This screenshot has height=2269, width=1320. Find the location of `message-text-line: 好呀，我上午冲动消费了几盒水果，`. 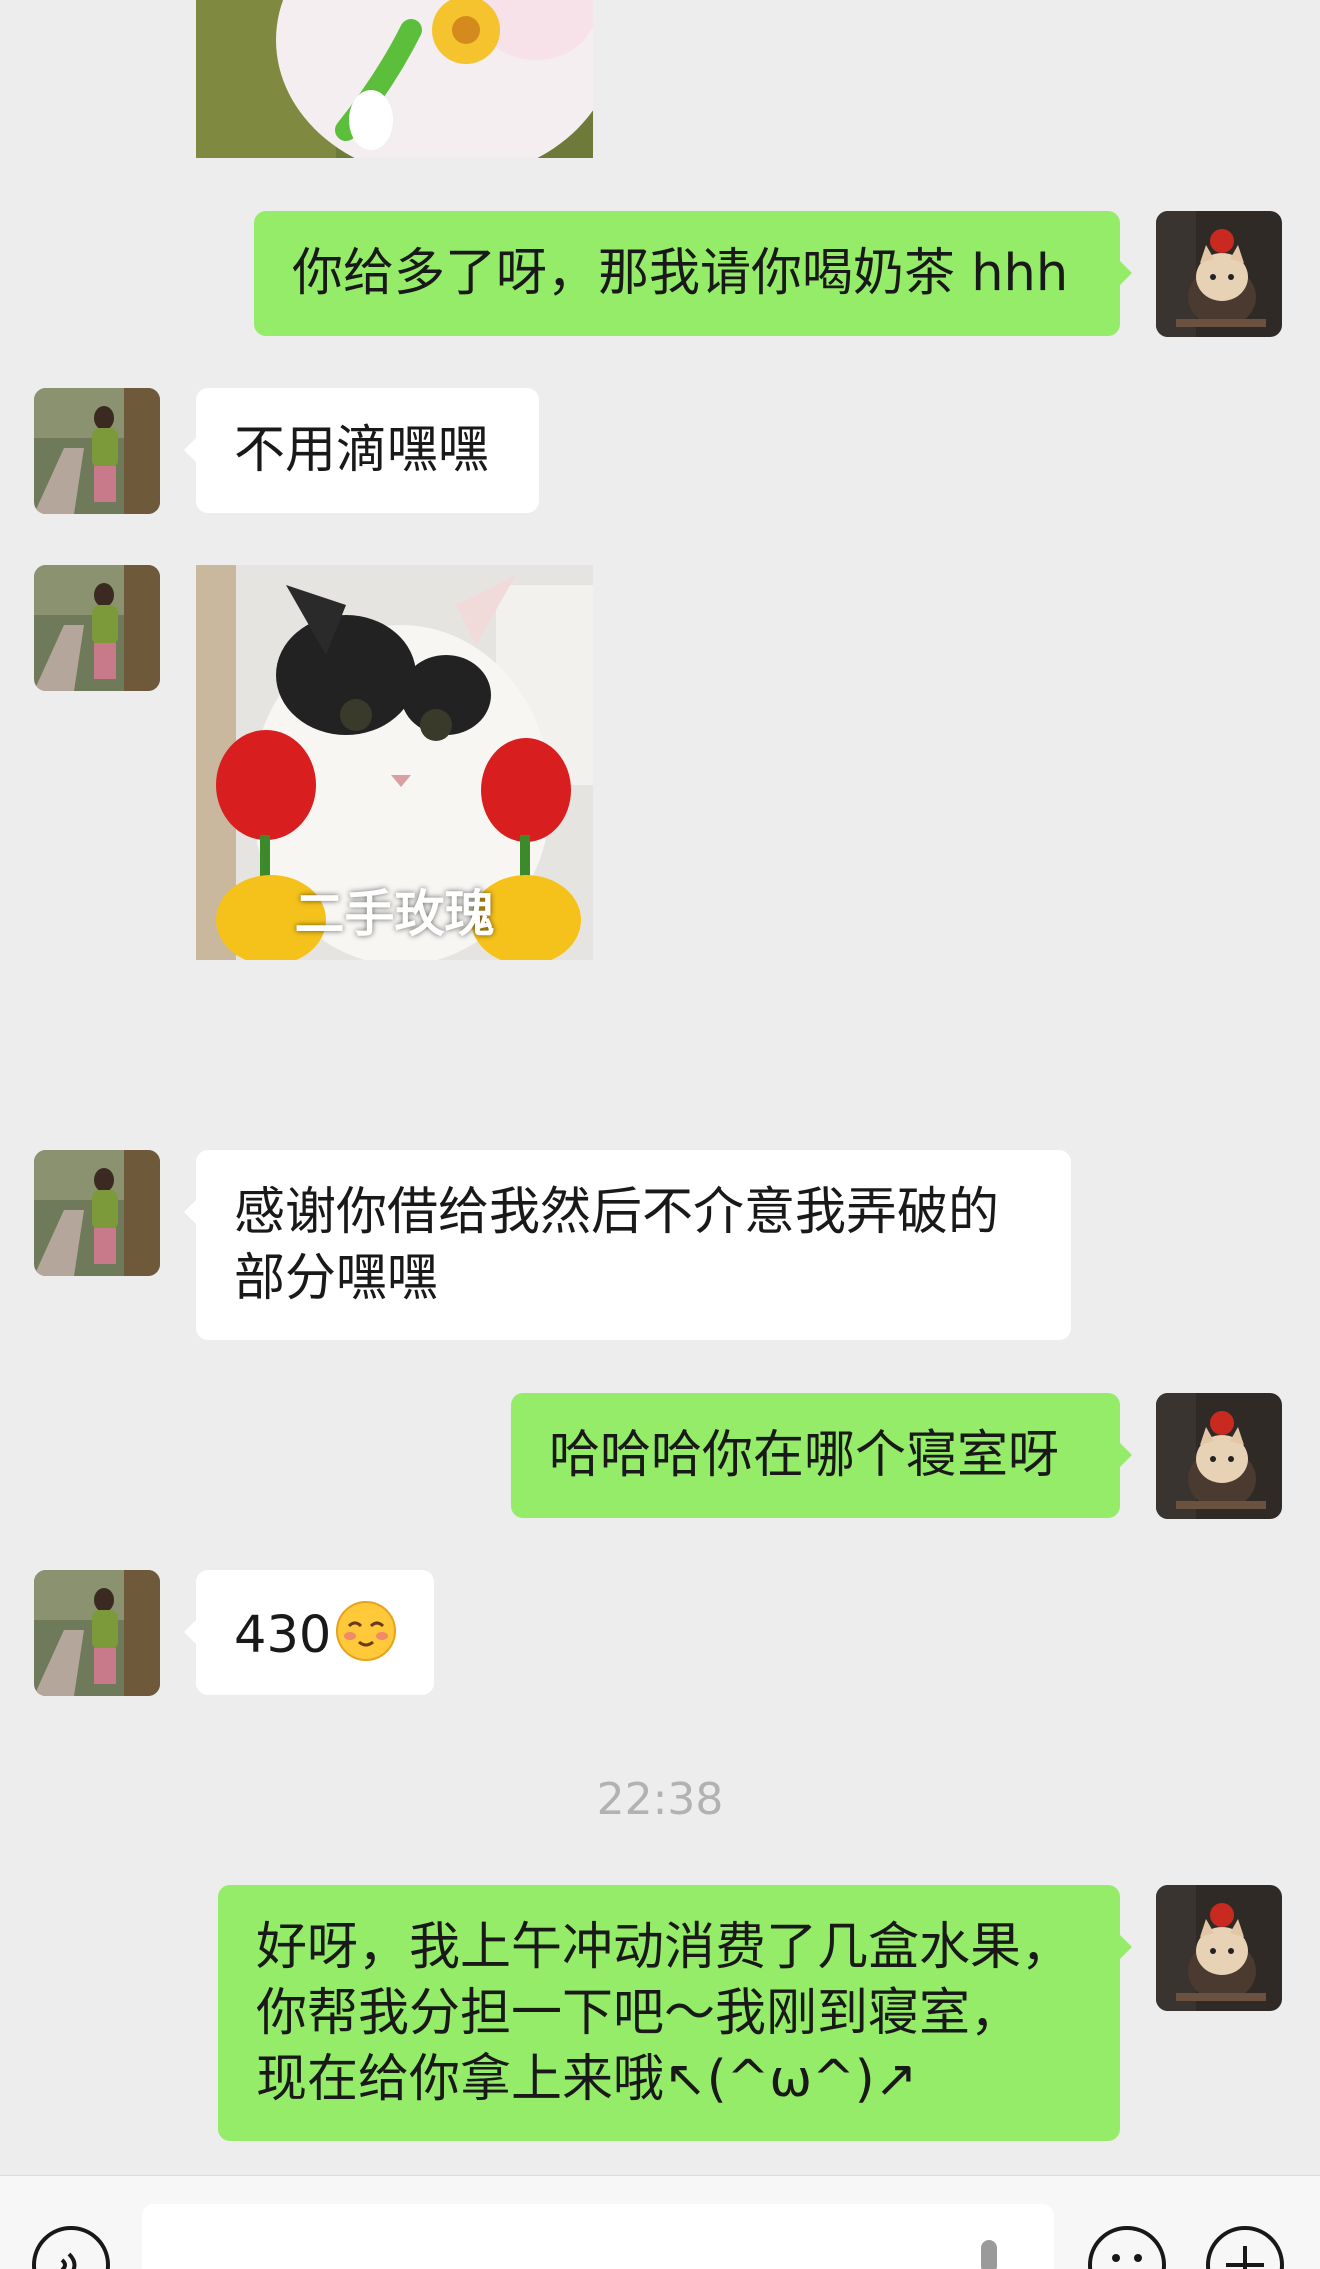

message-text-line: 好呀，我上午冲动消费了几盒水果， is located at coordinates (664, 1947).